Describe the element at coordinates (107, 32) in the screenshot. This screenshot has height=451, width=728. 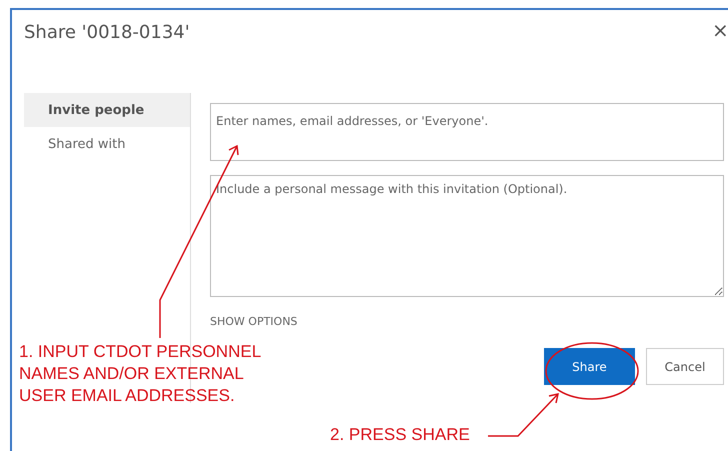
I see `dialog-title: Share '0018-0134'` at that location.